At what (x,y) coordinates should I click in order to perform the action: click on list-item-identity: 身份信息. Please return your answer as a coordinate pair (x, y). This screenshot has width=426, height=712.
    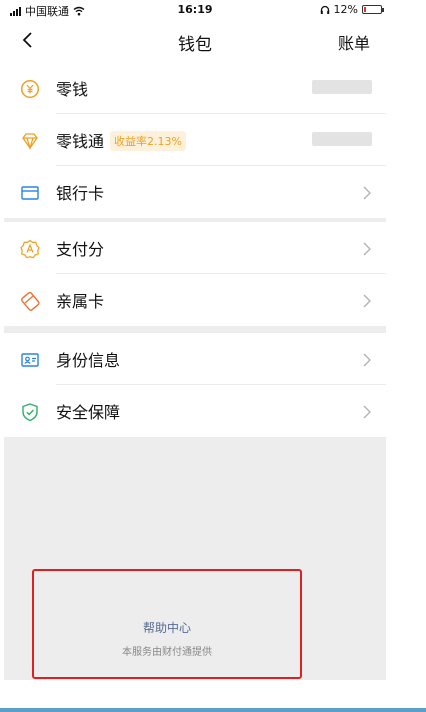
    Looking at the image, I should click on (195, 359).